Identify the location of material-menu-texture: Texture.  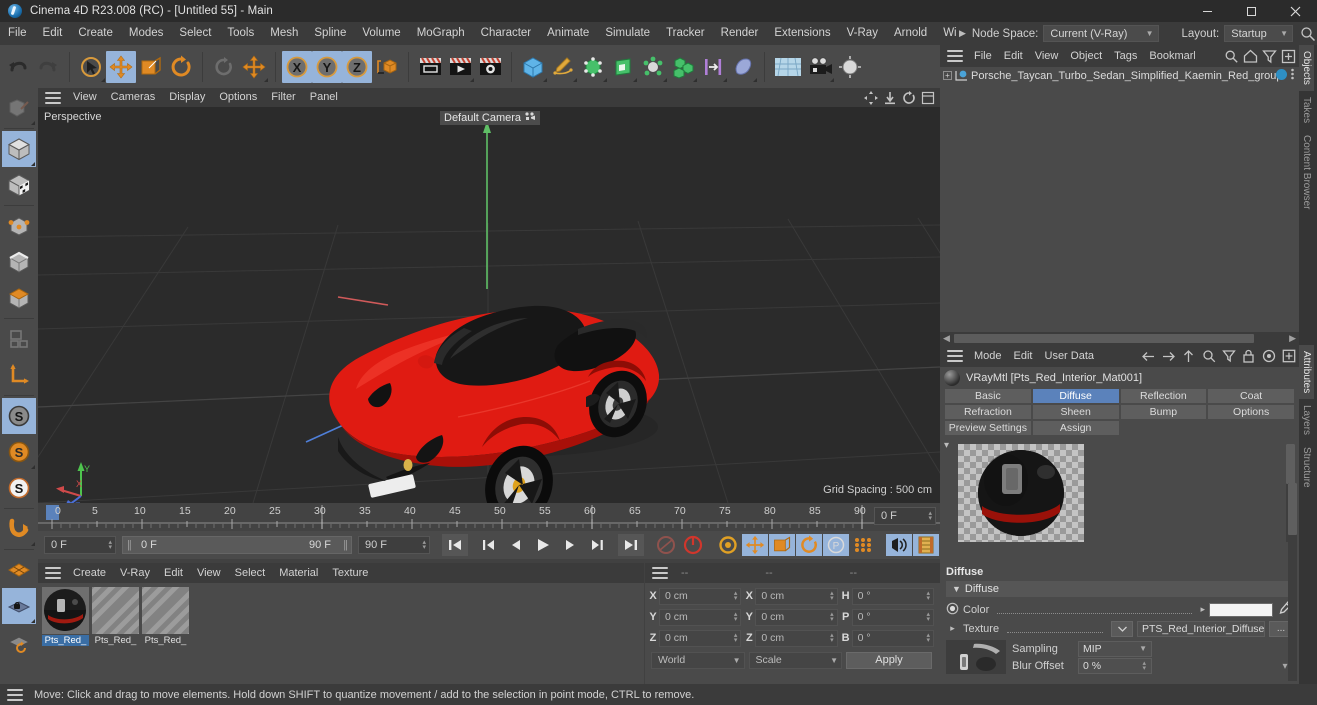
(350, 573).